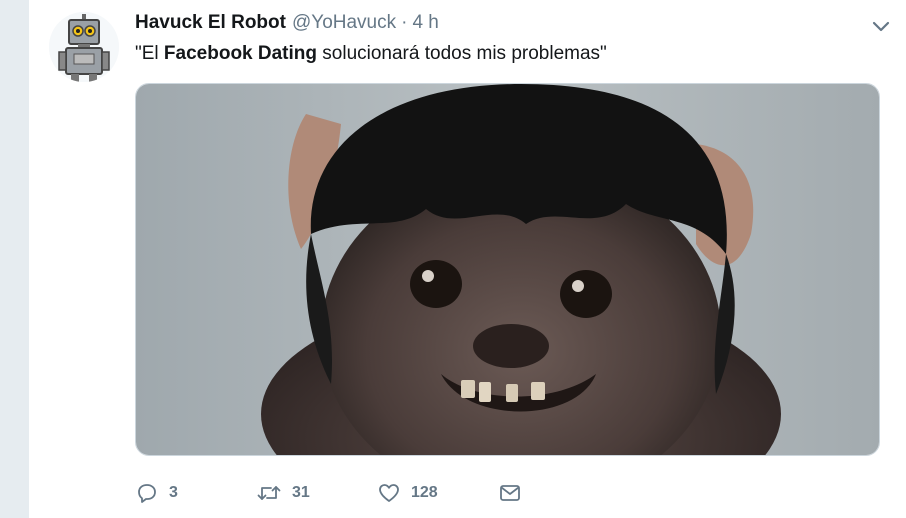 Image resolution: width=906 pixels, height=518 pixels. I want to click on reply-count: 3, so click(173, 492).